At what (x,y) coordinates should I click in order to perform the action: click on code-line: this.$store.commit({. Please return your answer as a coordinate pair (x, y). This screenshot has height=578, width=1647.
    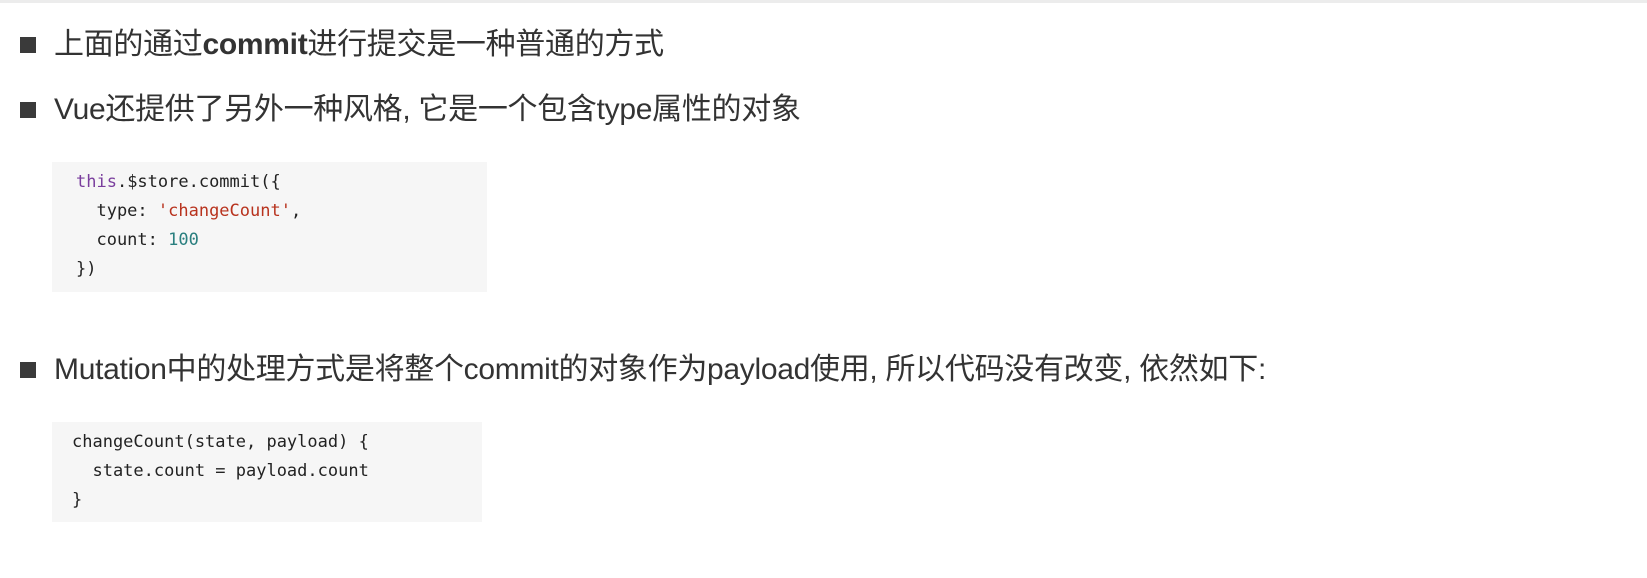
    Looking at the image, I should click on (281, 182).